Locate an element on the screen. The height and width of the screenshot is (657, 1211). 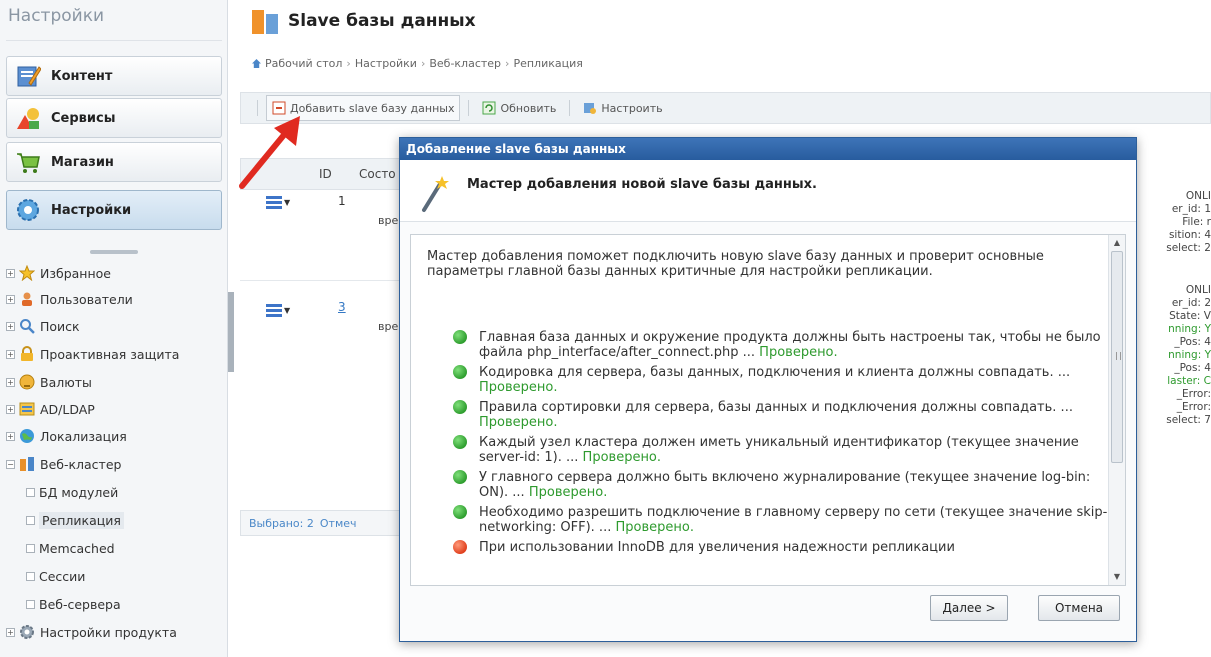
column-state: Состо is located at coordinates (377, 174).